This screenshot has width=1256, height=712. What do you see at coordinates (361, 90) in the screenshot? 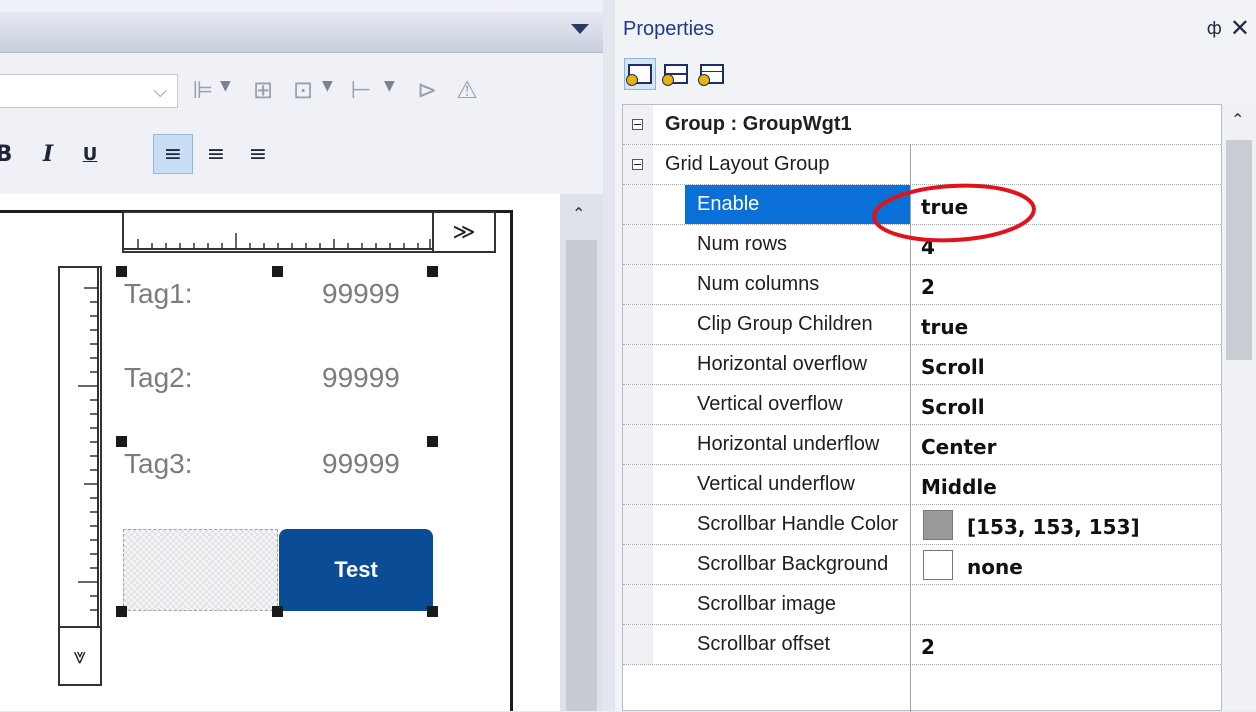
I see `spacing-icon: ⊢` at bounding box center [361, 90].